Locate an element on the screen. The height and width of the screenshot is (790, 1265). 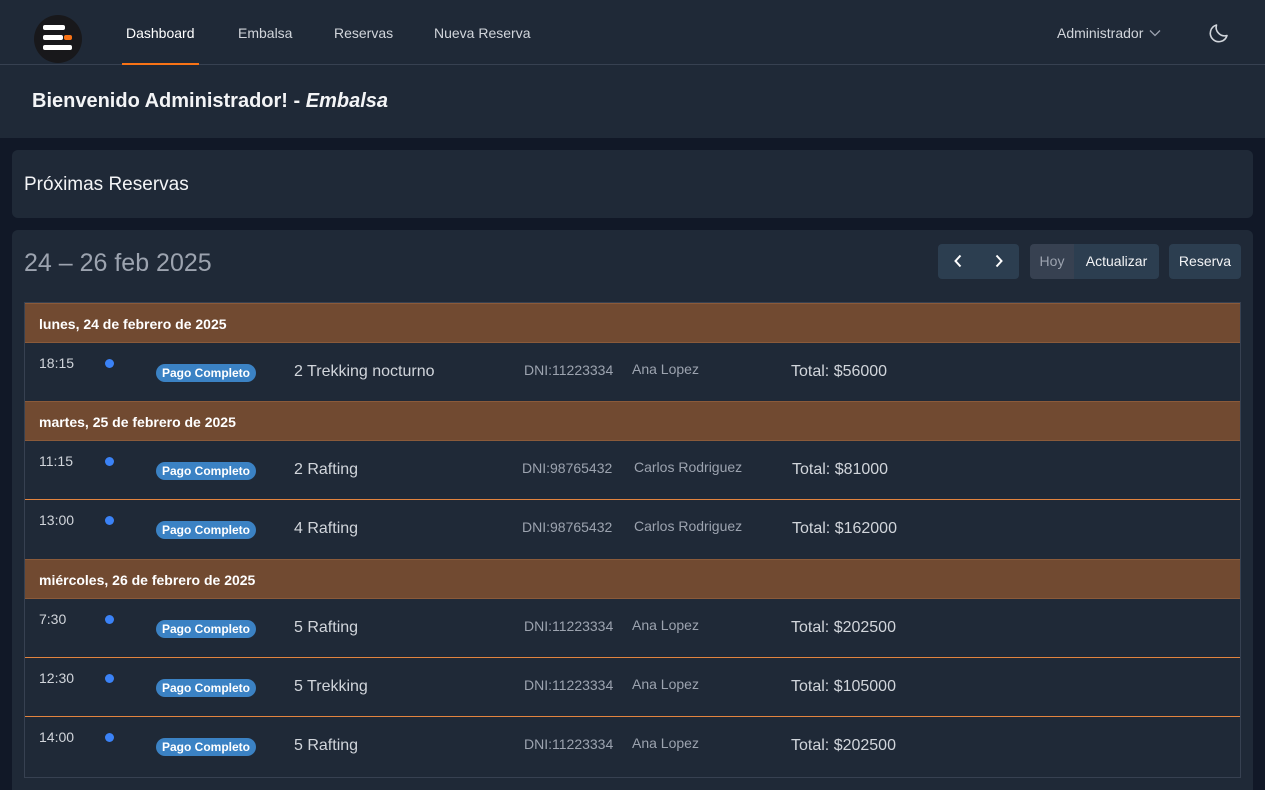
page-title: Bienvenido Administrador! - Embalsa is located at coordinates (210, 101).